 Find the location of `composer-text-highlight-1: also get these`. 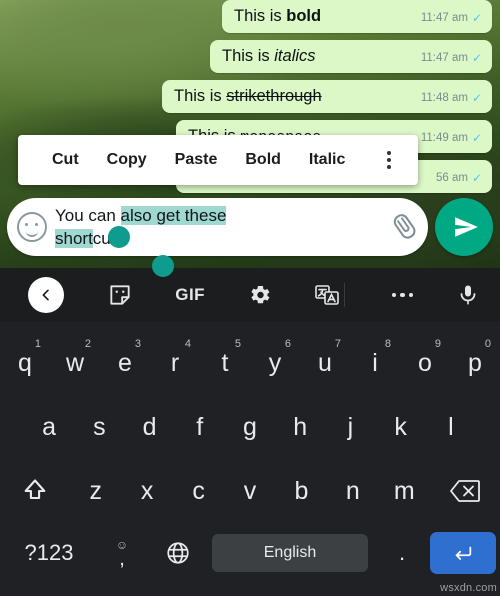

composer-text-highlight-1: also get these is located at coordinates (173, 215).